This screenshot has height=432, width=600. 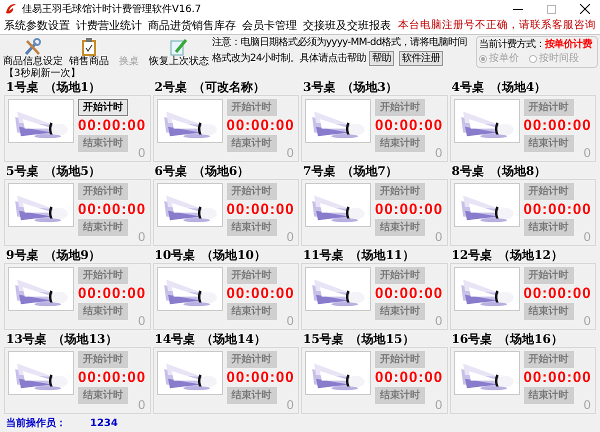 What do you see at coordinates (382, 339) in the screenshot?
I see `venue-name: （场地15）` at bounding box center [382, 339].